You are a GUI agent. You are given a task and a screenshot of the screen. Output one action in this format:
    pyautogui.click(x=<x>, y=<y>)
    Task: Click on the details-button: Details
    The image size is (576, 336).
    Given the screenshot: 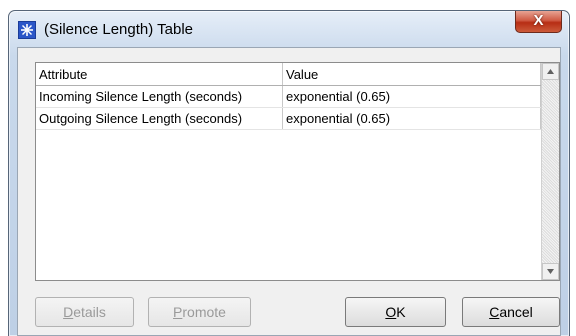 What is the action you would take?
    pyautogui.click(x=84, y=312)
    